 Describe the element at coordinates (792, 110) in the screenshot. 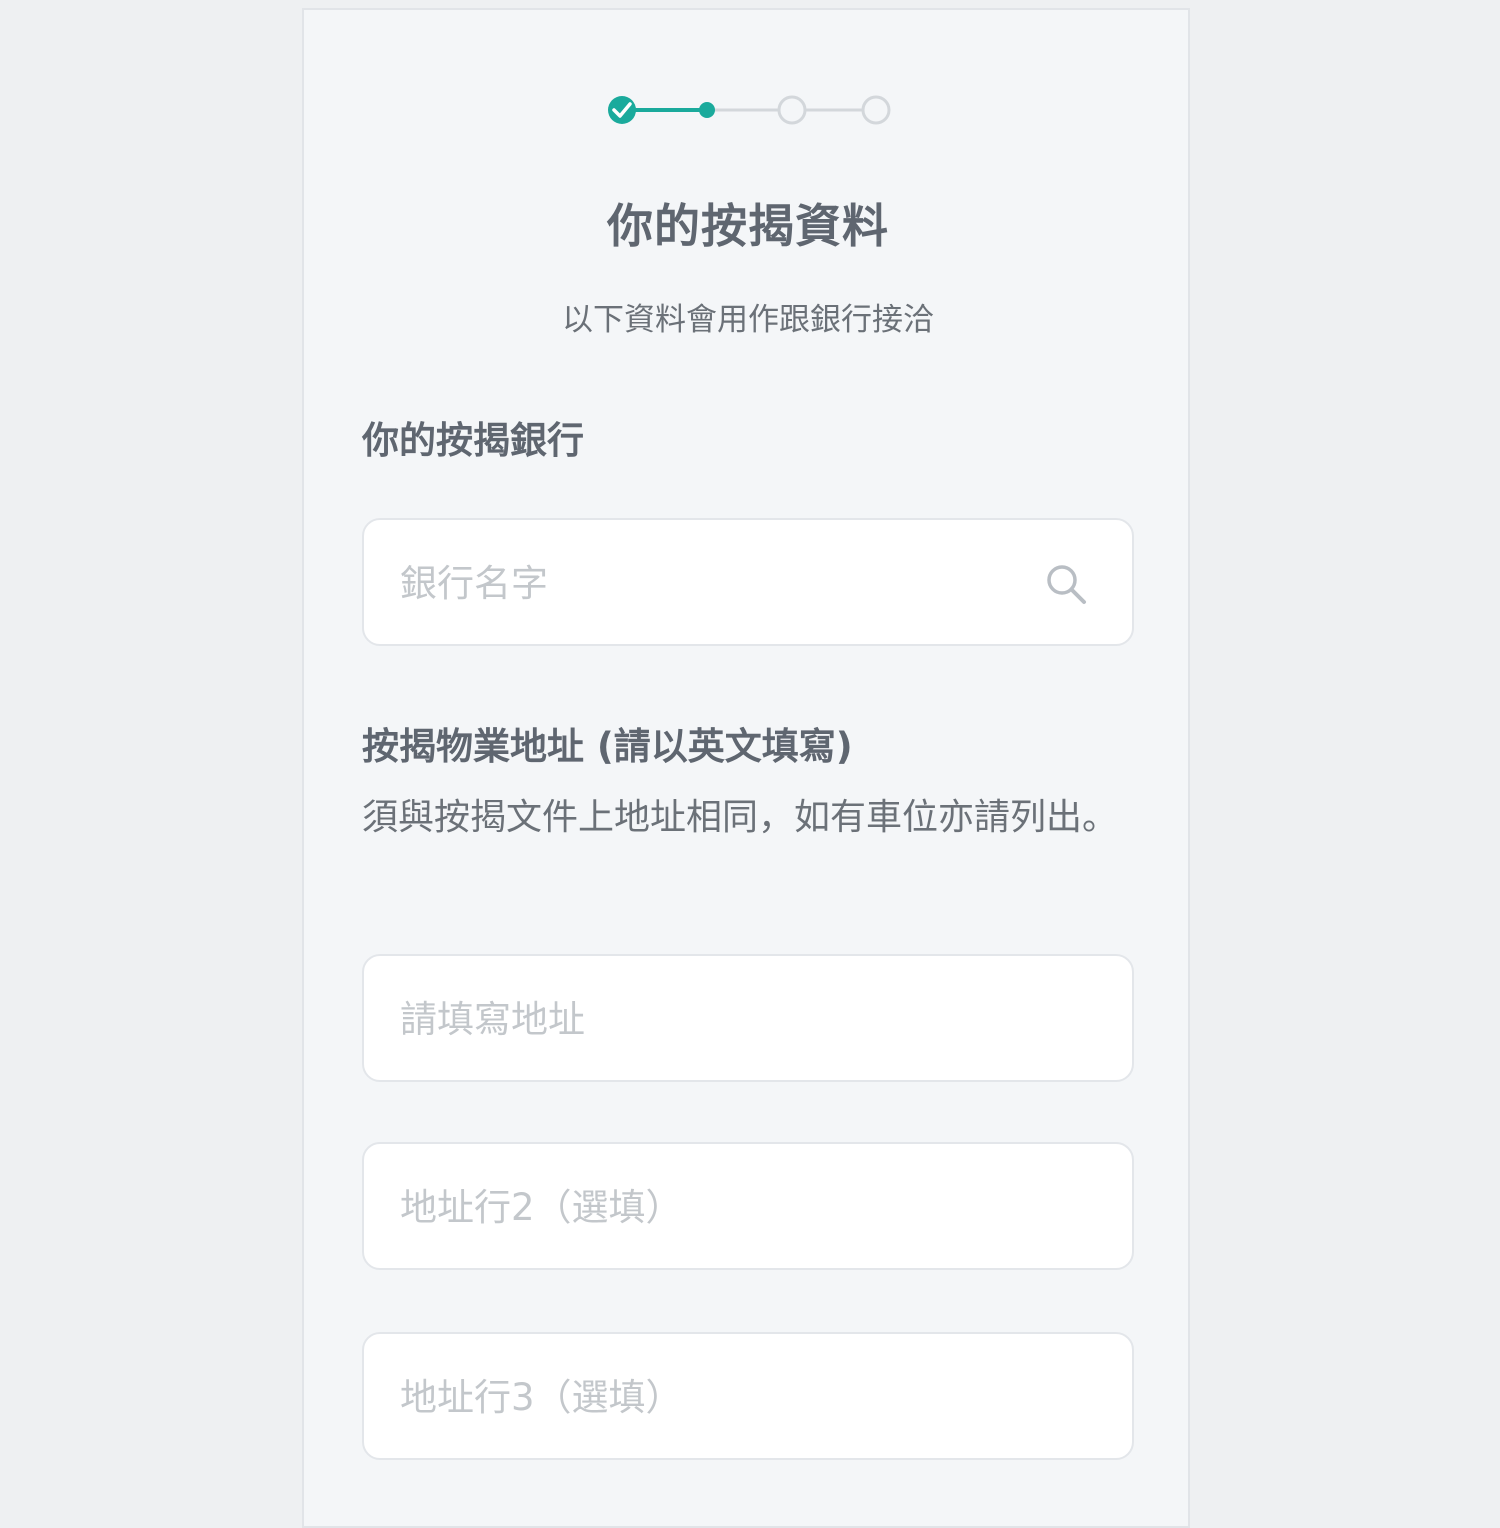

I see `step-3-upcoming` at that location.